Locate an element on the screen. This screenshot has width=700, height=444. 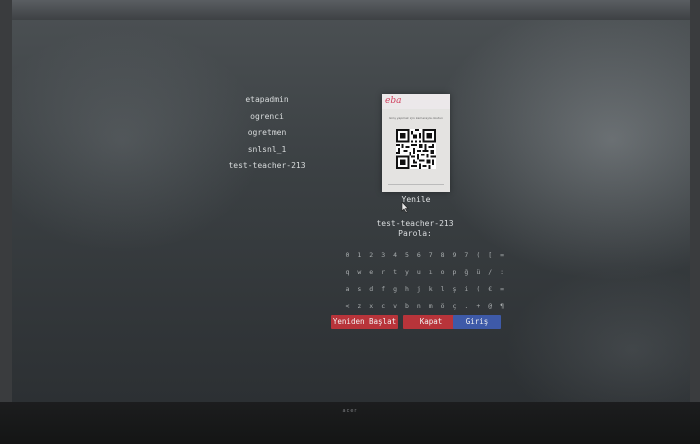
selected-user-name: test-teacher-213 is located at coordinates (415, 223).